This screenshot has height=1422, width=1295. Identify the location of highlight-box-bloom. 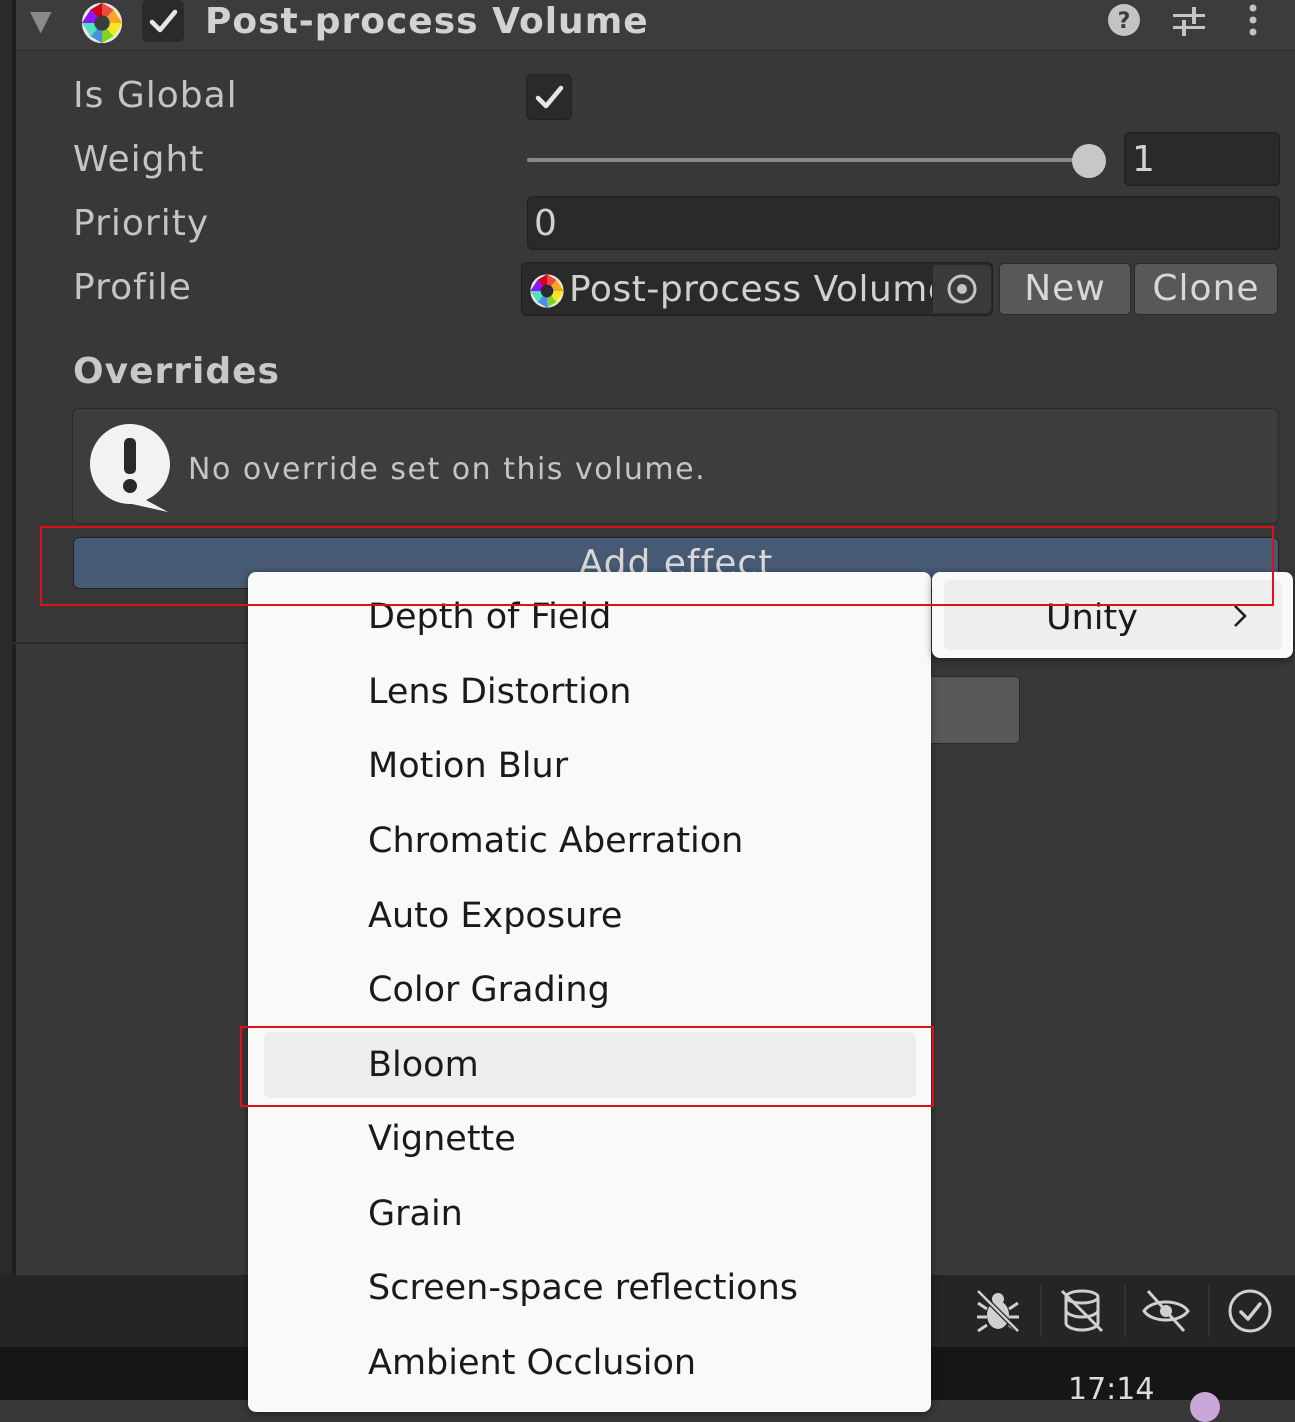
(587, 1066).